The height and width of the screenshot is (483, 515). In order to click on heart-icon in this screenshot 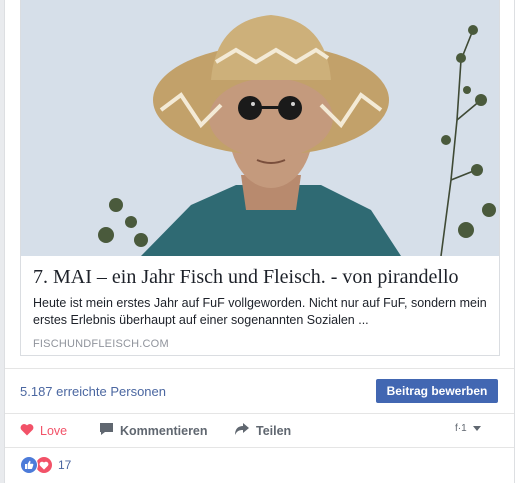, I will do `click(27, 431)`.